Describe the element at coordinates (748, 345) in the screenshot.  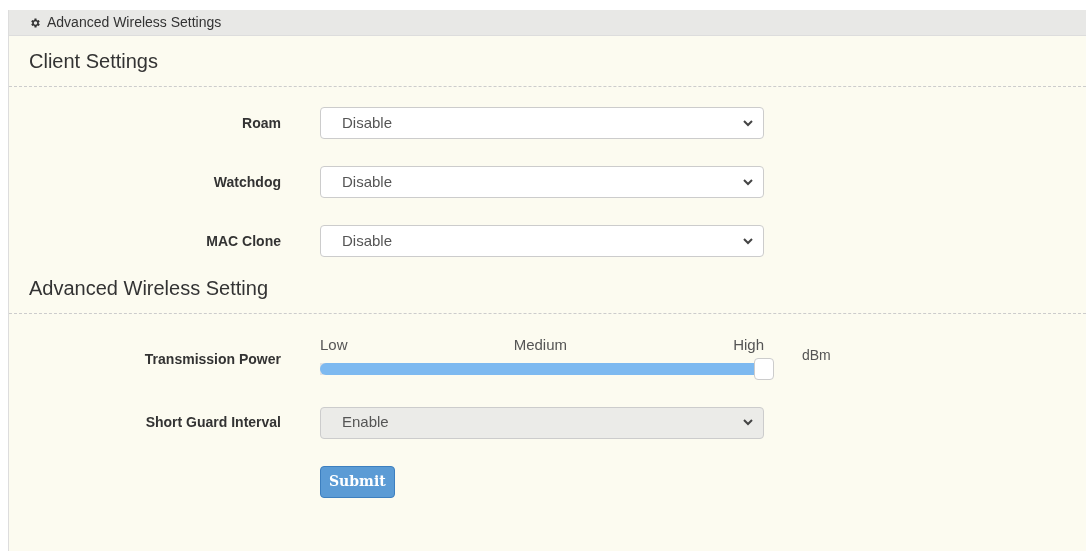
I see `tick-label: High` at that location.